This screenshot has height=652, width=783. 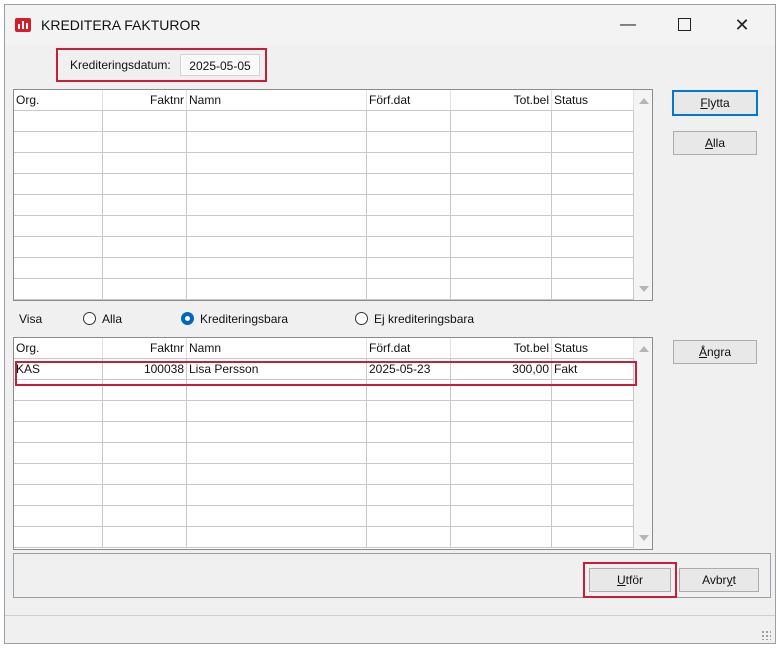 What do you see at coordinates (766, 635) in the screenshot?
I see `resize-grip-icon` at bounding box center [766, 635].